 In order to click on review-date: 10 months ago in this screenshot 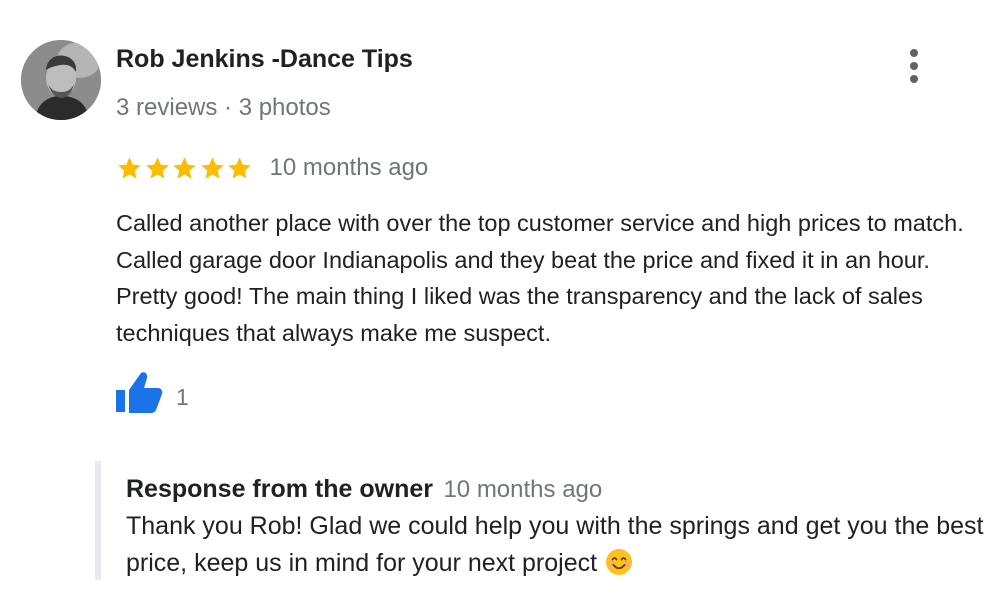, I will do `click(349, 167)`.